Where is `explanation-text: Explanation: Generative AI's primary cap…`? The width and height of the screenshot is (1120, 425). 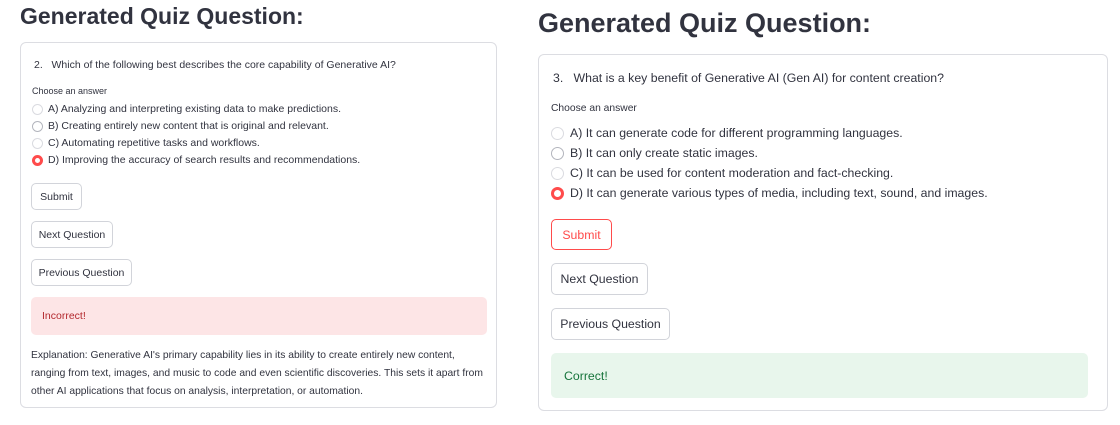 explanation-text: Explanation: Generative AI's primary cap… is located at coordinates (257, 373).